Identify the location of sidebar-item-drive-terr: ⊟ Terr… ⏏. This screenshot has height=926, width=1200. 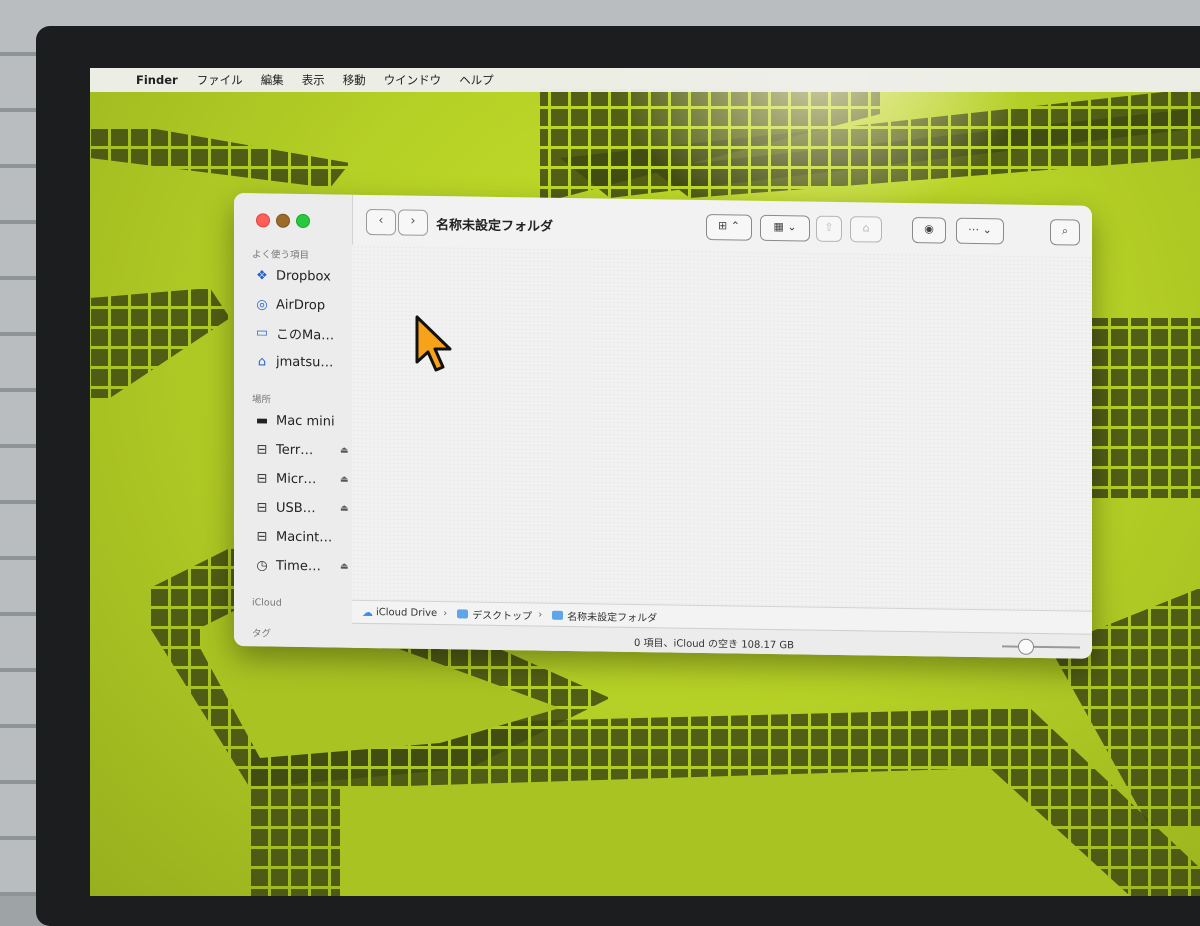
(300, 449).